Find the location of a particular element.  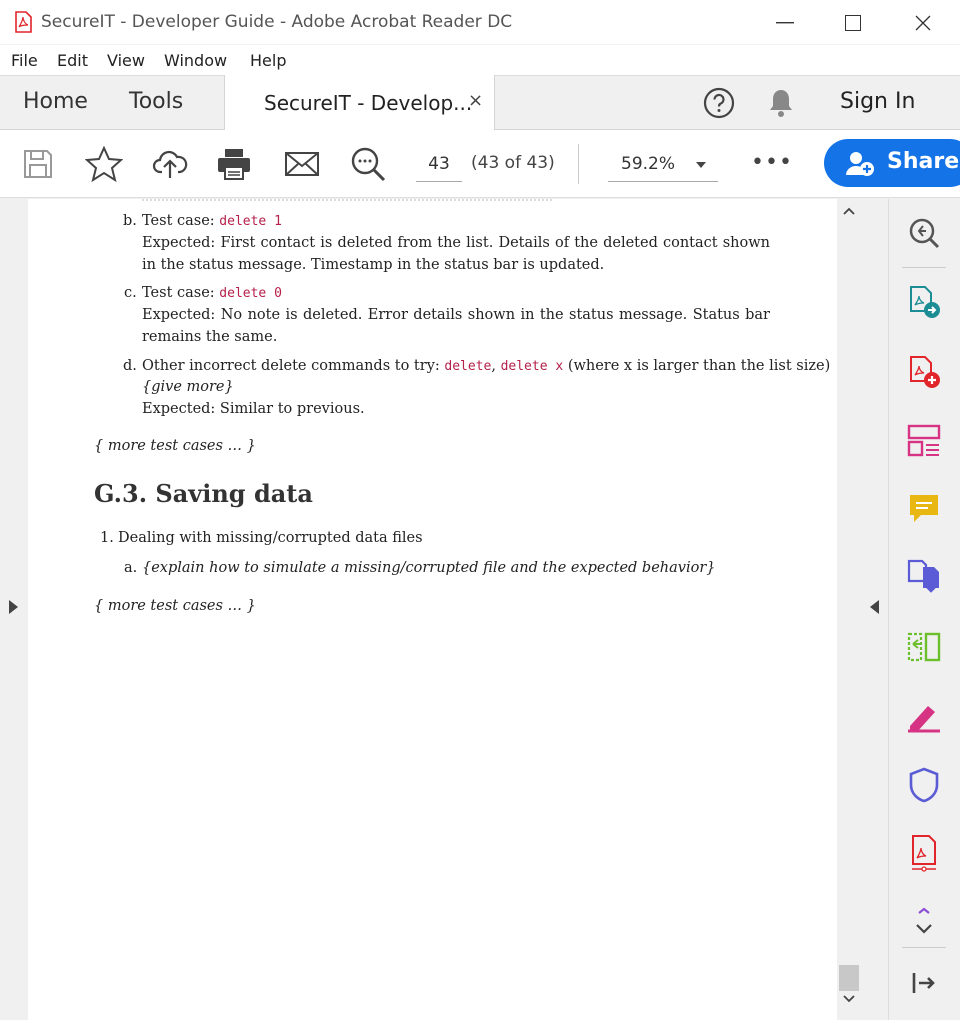

protect-icon is located at coordinates (924, 785).